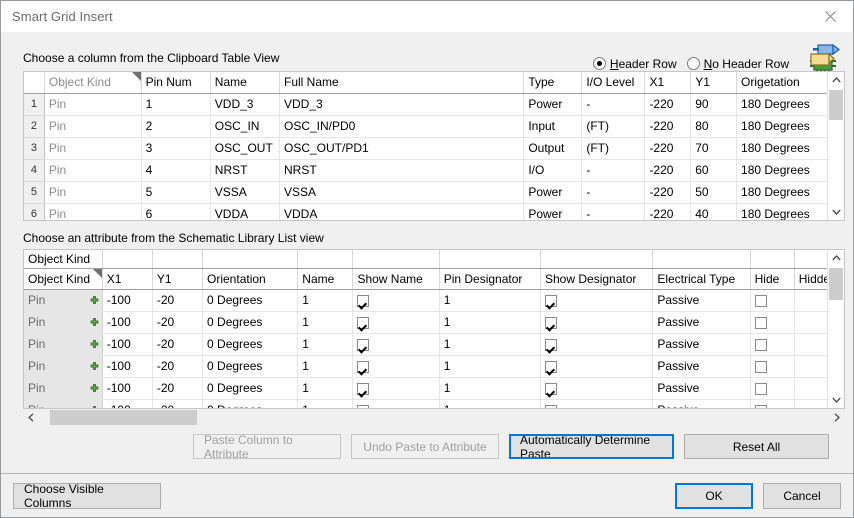  I want to click on row-number-cell: 3, so click(34, 148).